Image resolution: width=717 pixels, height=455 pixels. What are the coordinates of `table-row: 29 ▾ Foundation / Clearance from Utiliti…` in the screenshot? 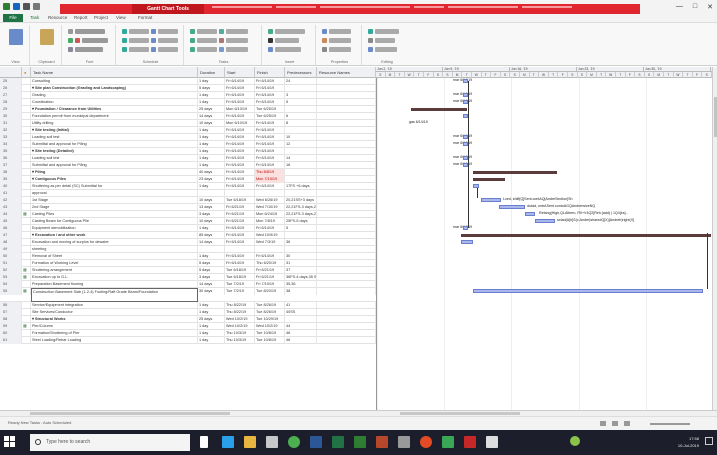 It's located at (188, 109).